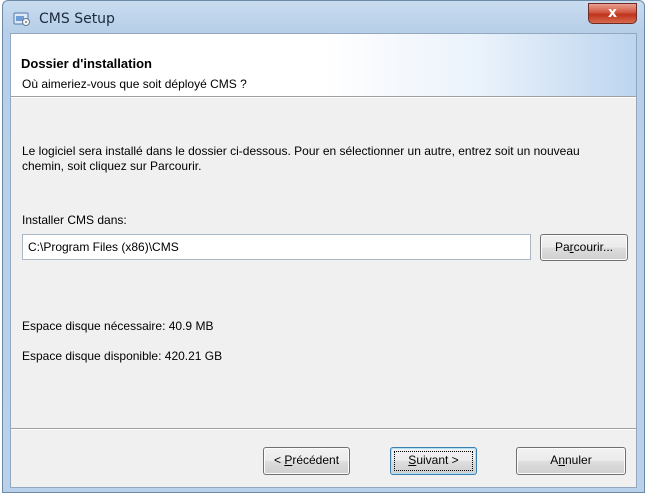 The width and height of the screenshot is (647, 495). I want to click on page-title: Dossier d'installation, so click(86, 63).